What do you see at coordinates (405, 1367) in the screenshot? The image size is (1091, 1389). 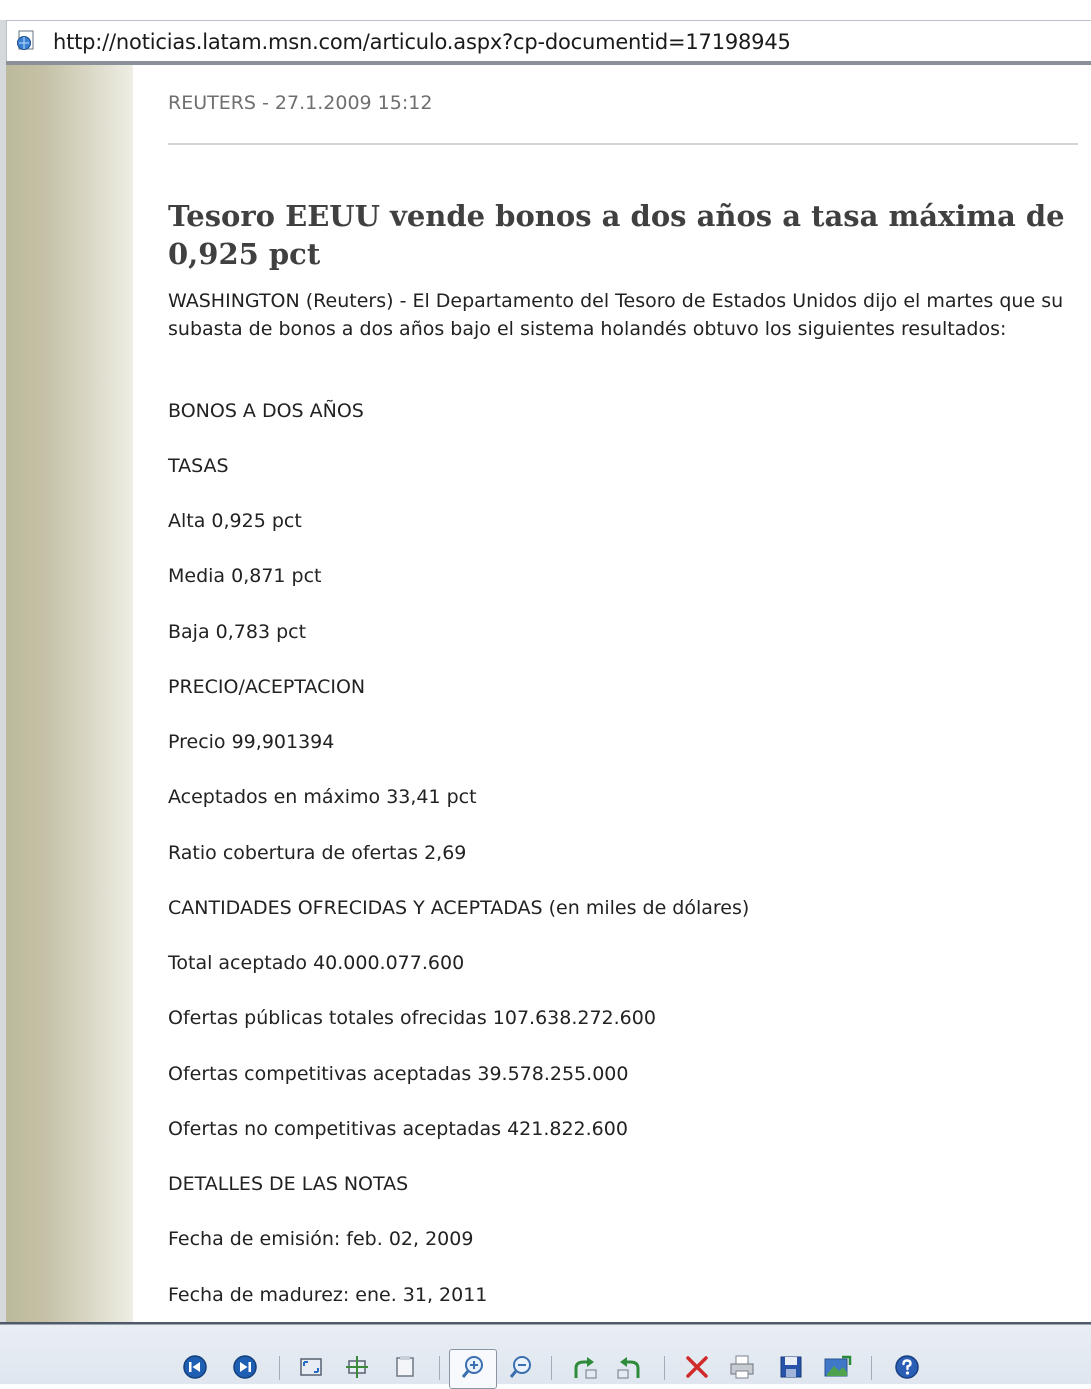 I see `slideshow-icon` at bounding box center [405, 1367].